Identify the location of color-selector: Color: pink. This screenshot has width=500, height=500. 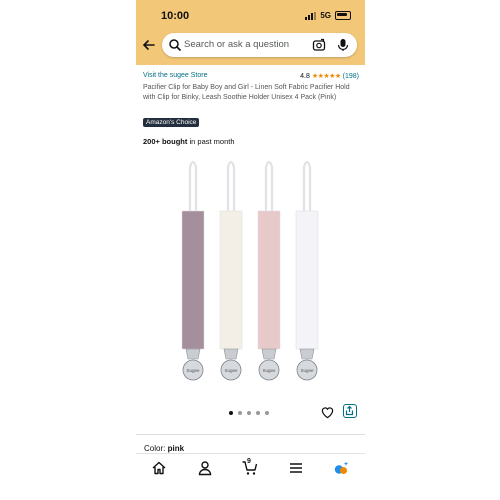
(164, 448).